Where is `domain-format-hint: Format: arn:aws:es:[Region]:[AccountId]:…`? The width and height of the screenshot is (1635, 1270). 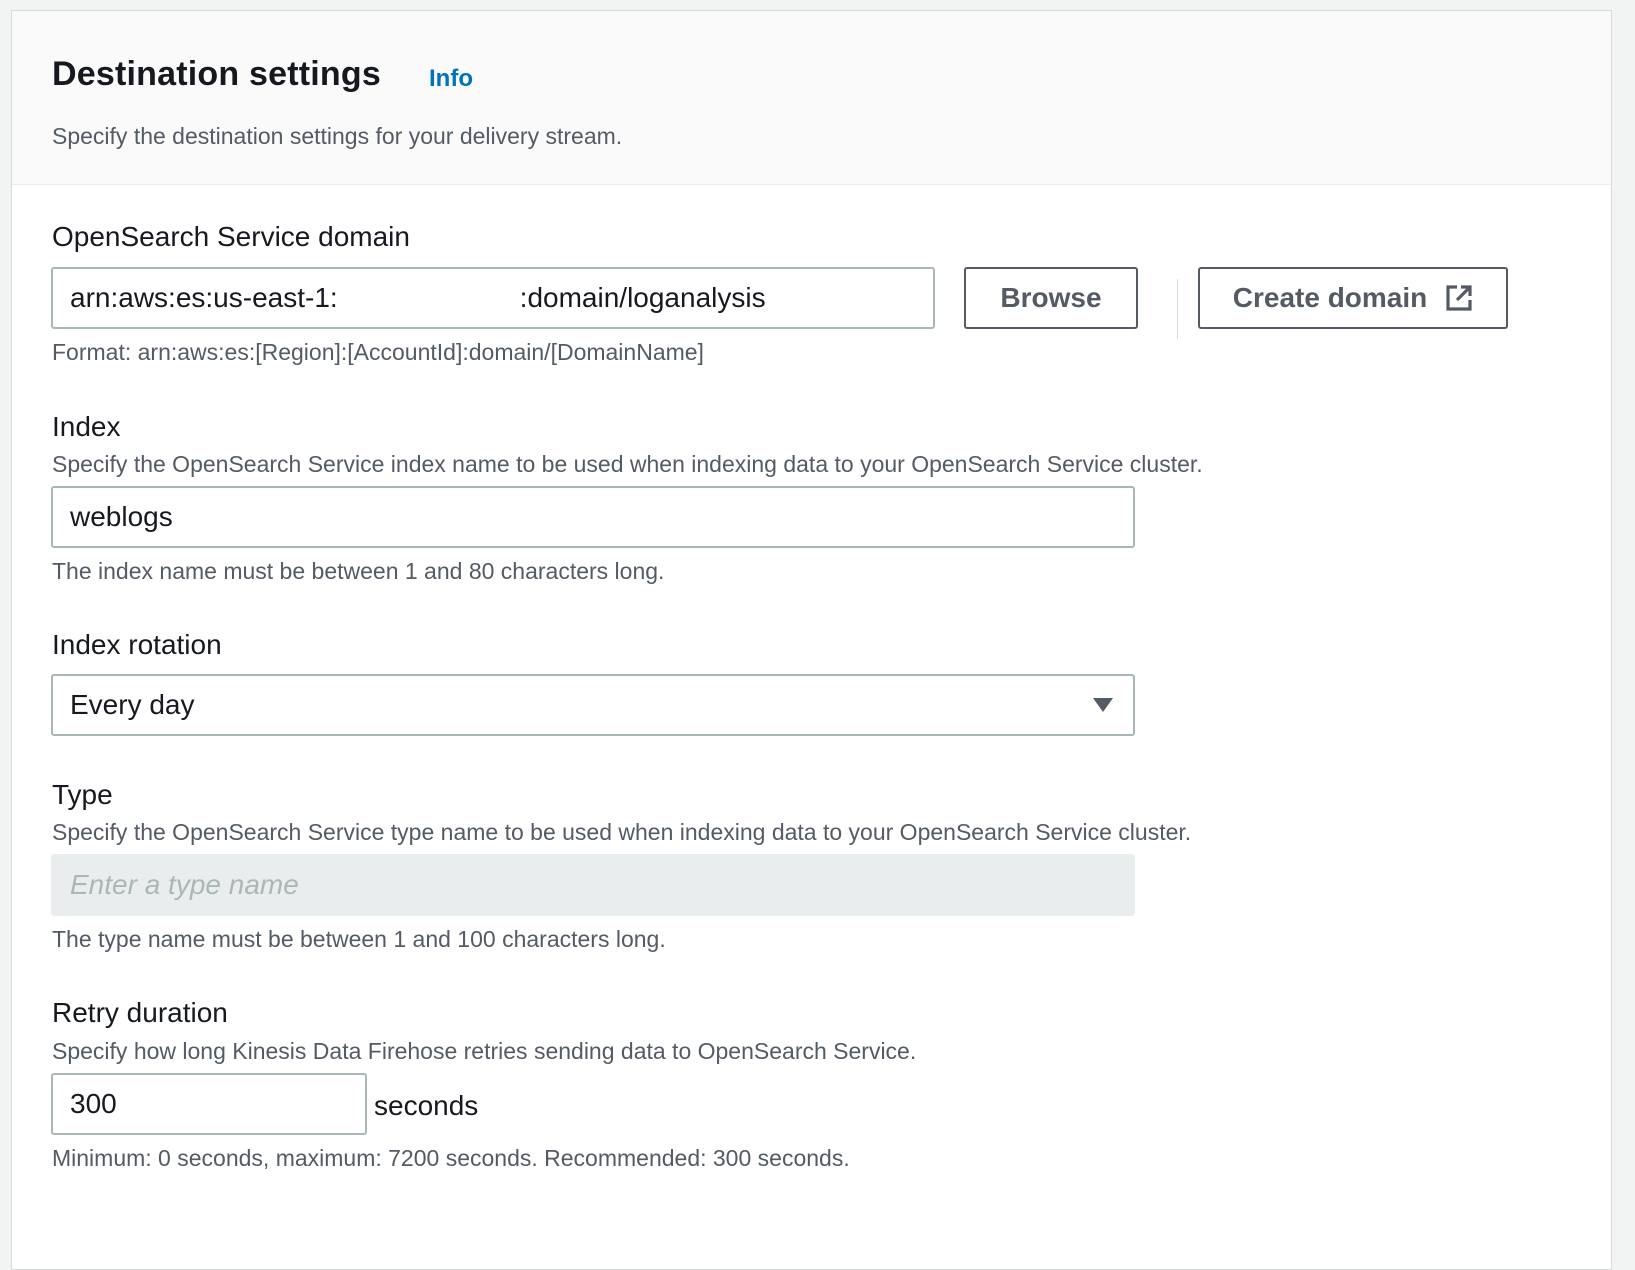 domain-format-hint: Format: arn:aws:es:[Region]:[AccountId]:… is located at coordinates (378, 352).